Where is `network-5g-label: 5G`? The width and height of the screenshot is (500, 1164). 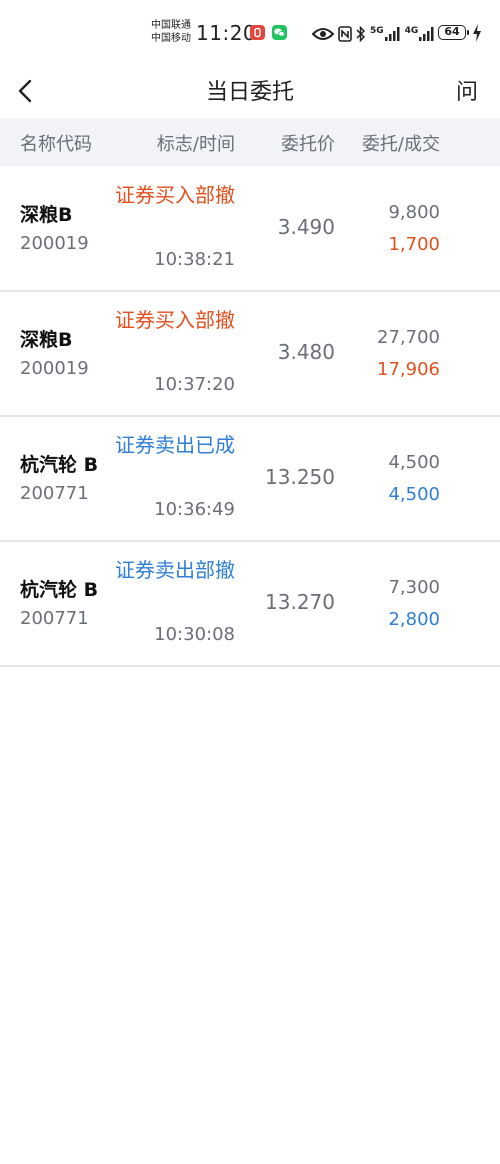 network-5g-label: 5G is located at coordinates (377, 31).